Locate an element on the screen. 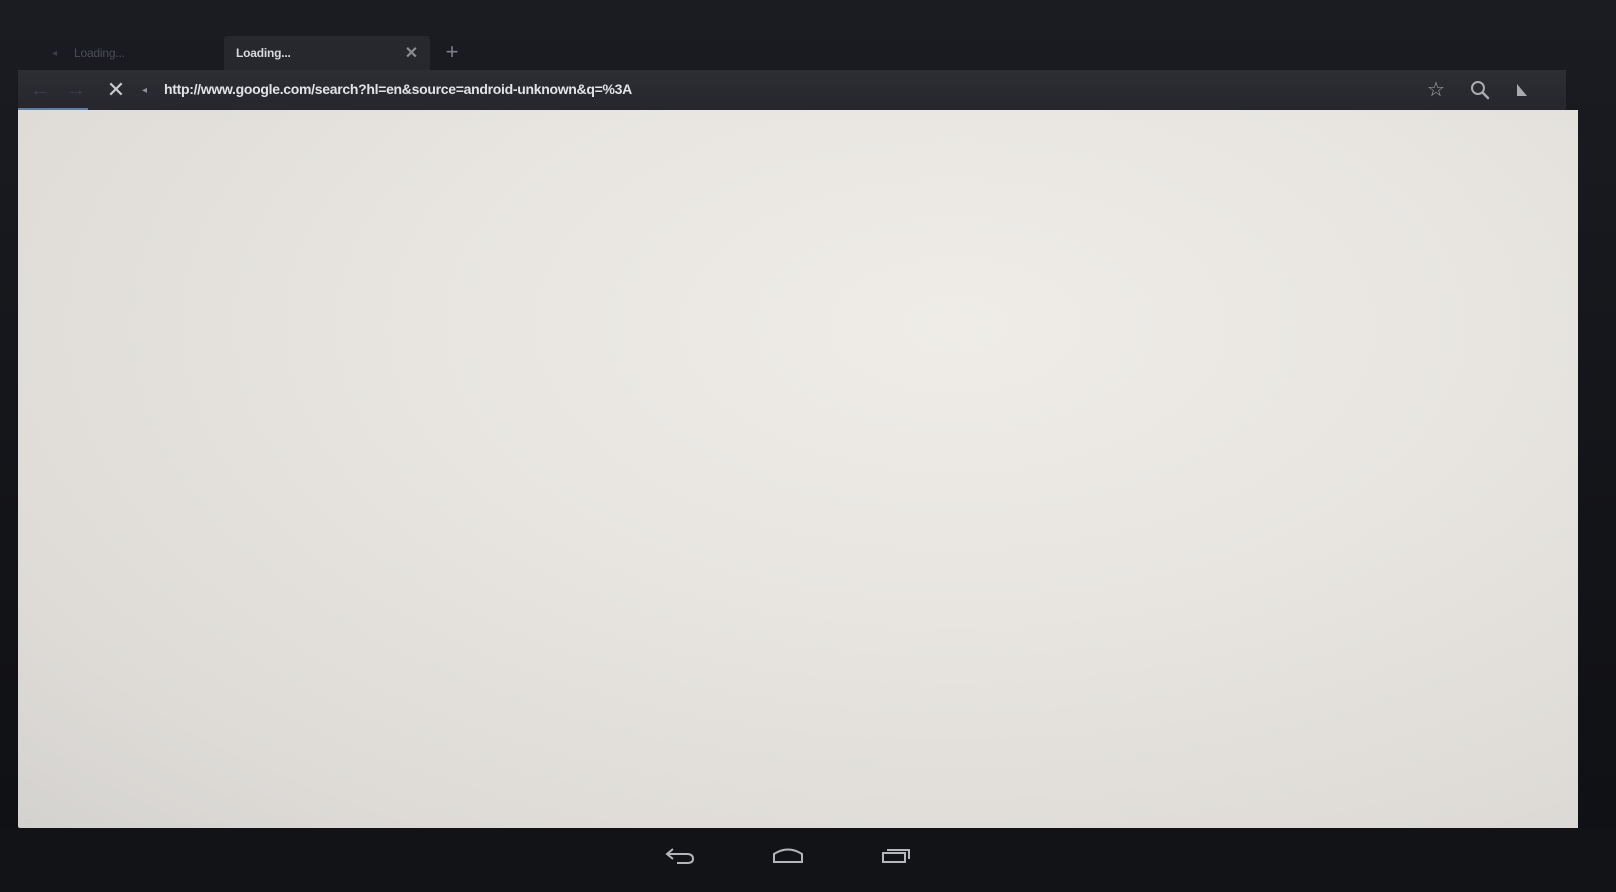 The height and width of the screenshot is (892, 1616). menu-button is located at coordinates (1522, 90).